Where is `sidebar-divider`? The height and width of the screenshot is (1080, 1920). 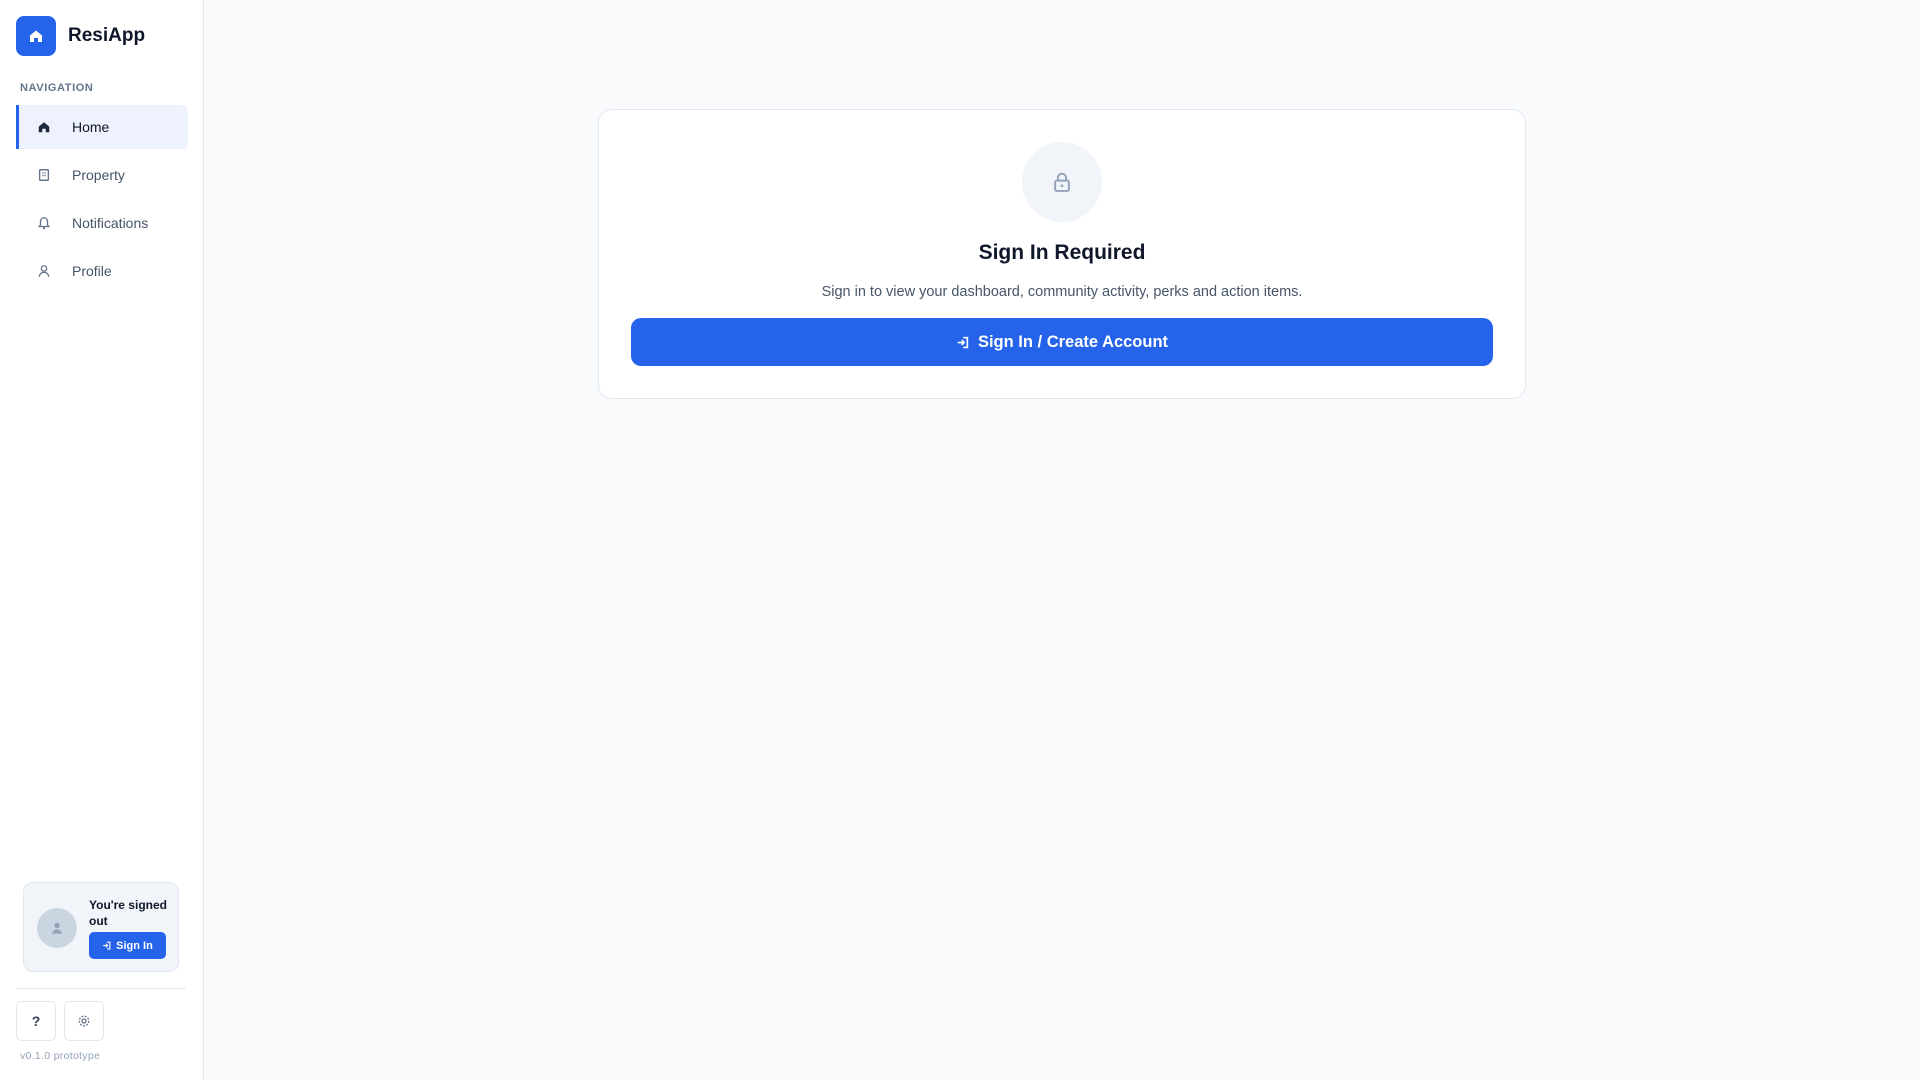
sidebar-divider is located at coordinates (101, 988).